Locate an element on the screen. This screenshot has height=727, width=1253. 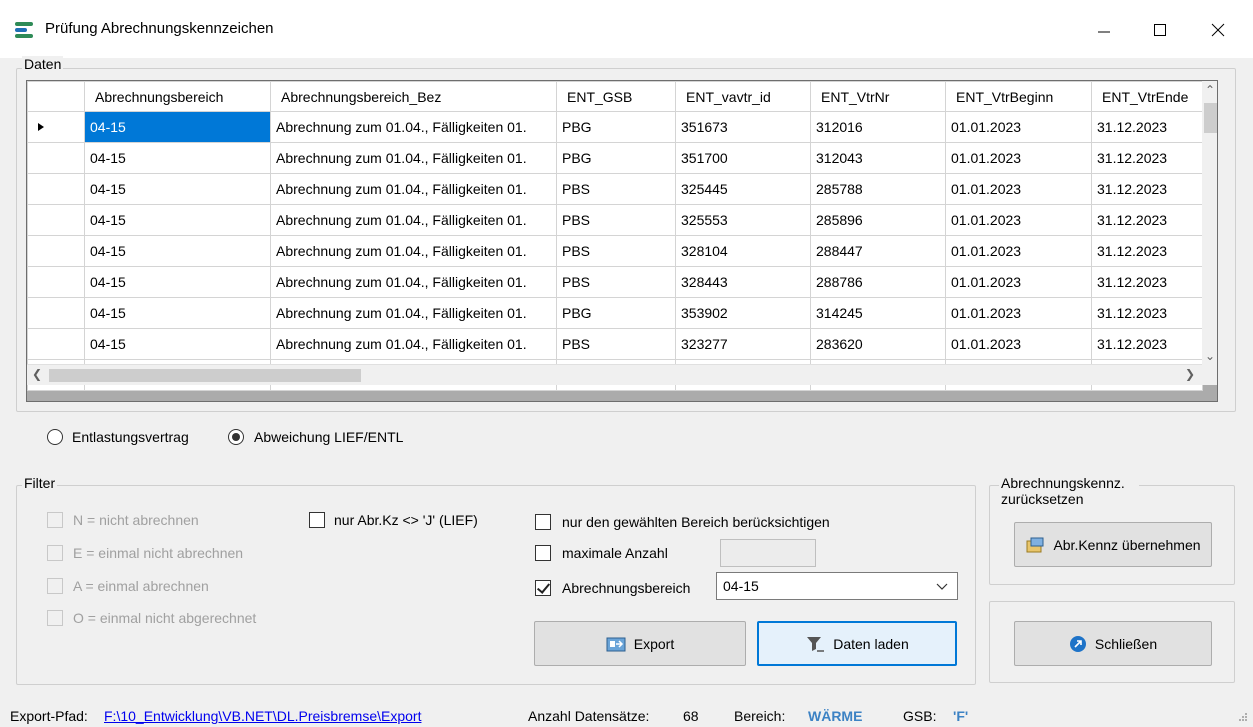
table-cell: 351673 is located at coordinates (743, 127).